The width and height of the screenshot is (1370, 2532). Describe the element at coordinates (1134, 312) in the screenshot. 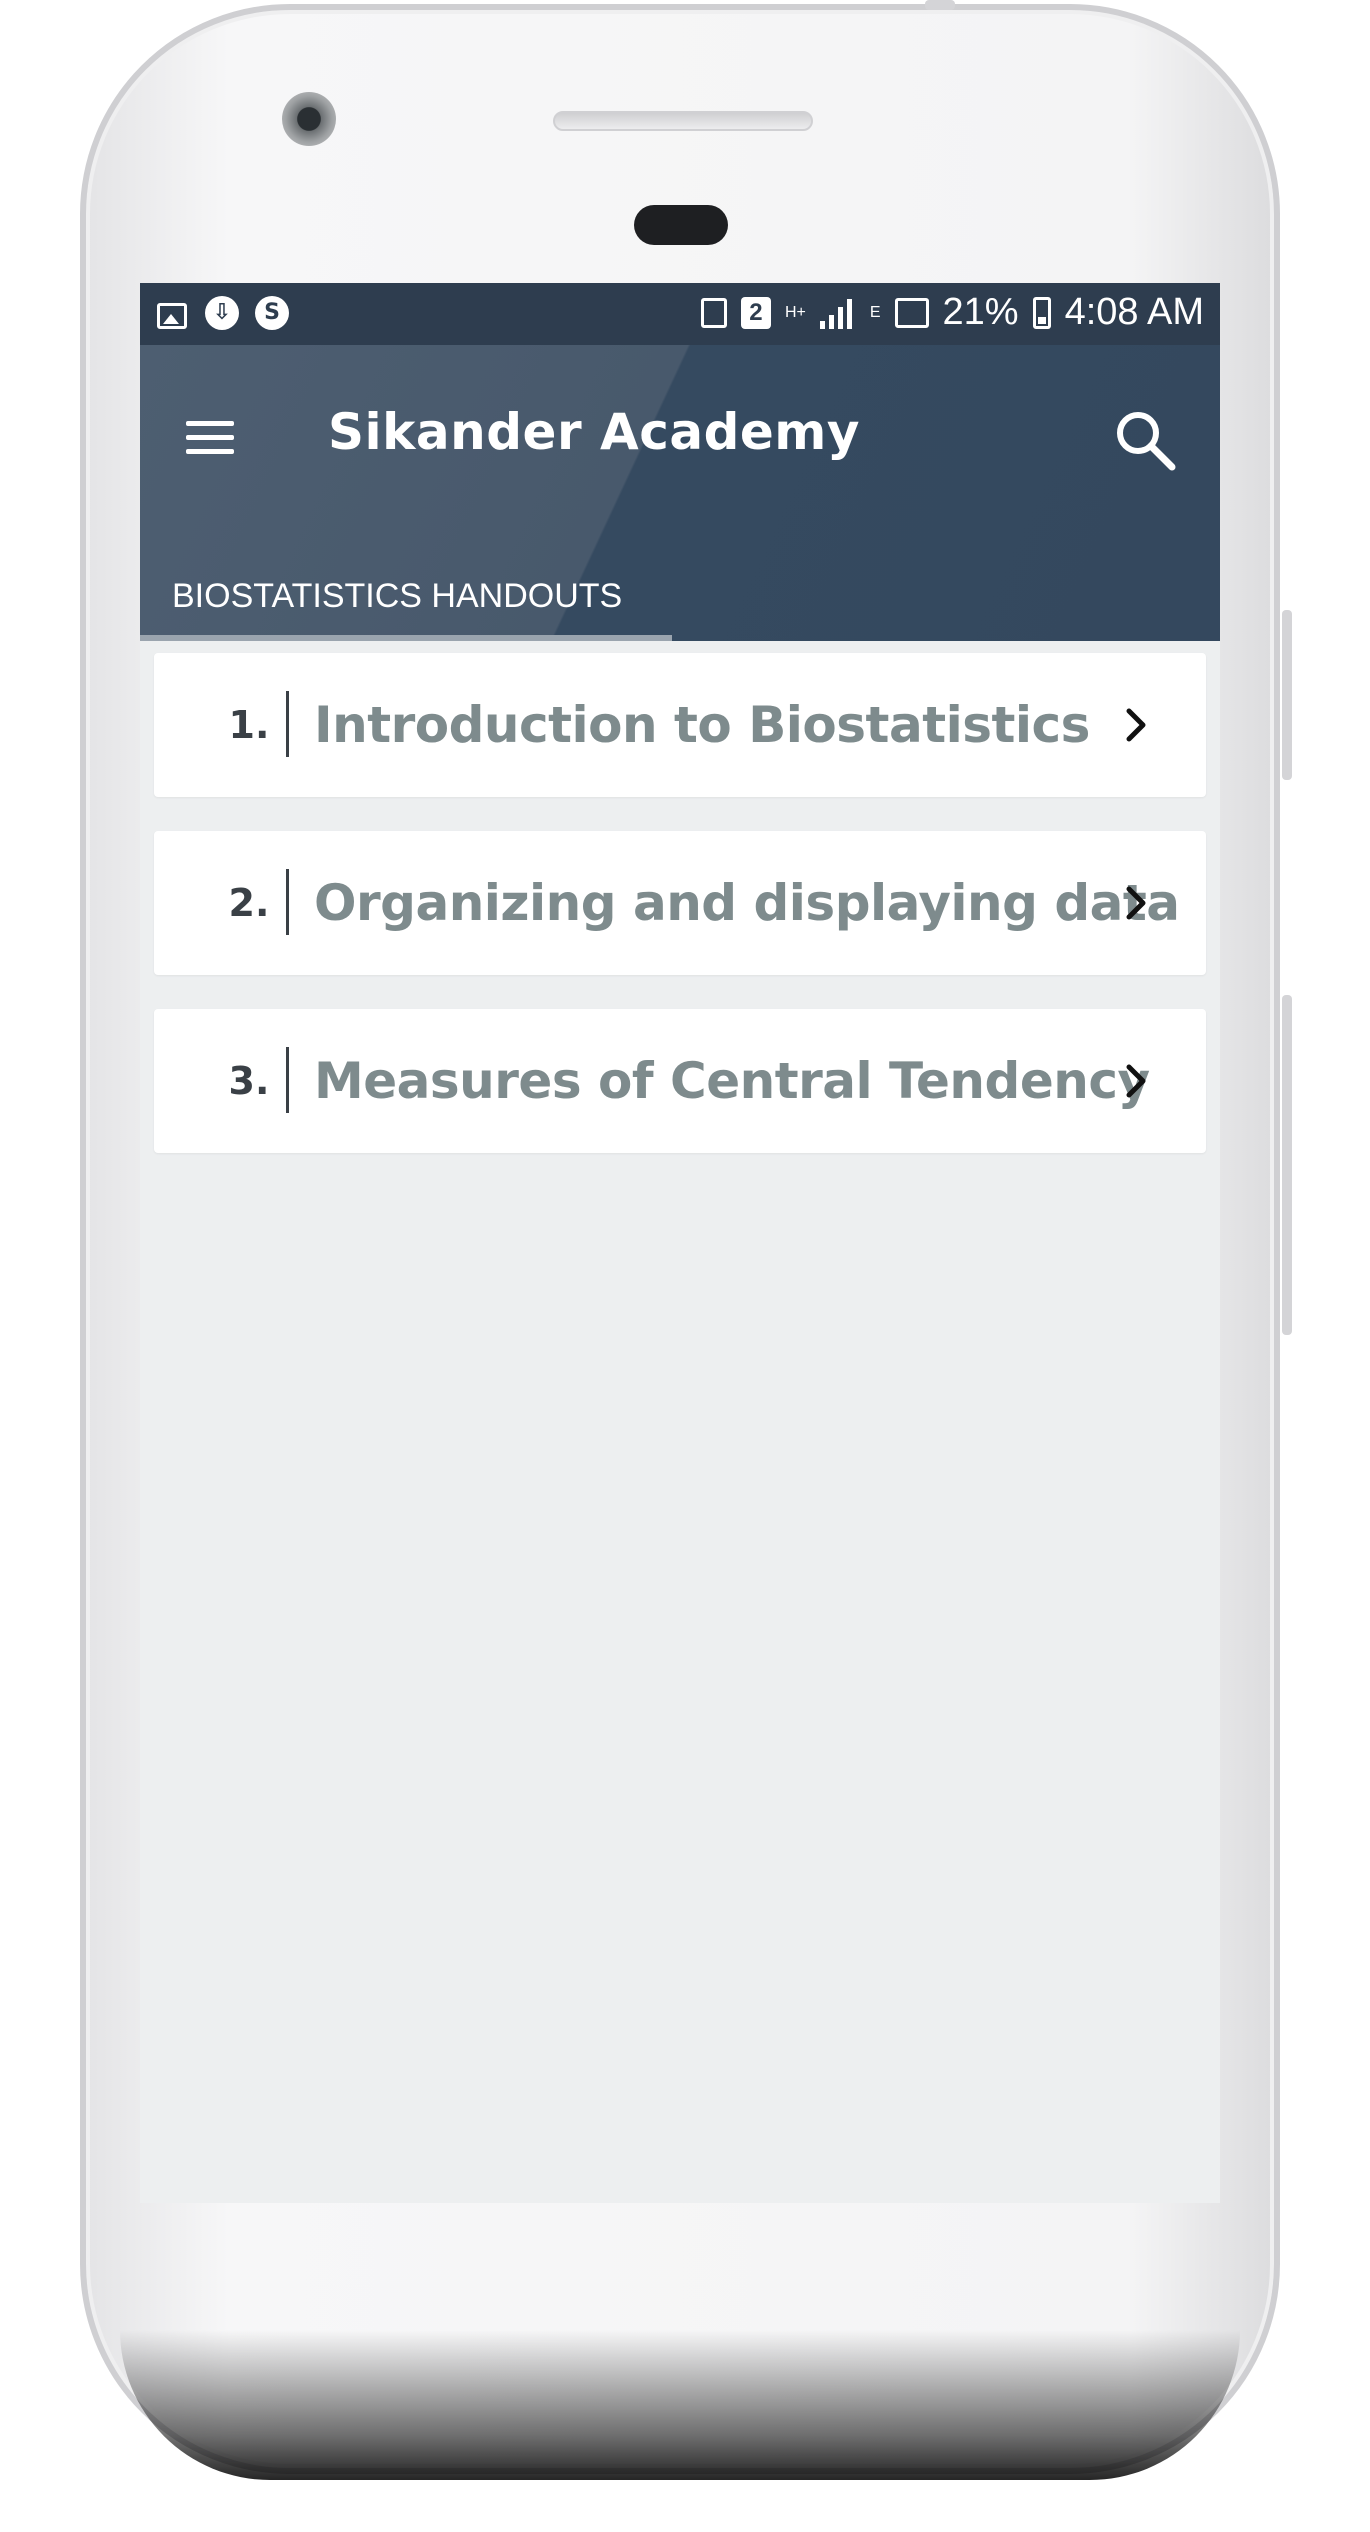

I see `clock: 4:08 AM` at that location.